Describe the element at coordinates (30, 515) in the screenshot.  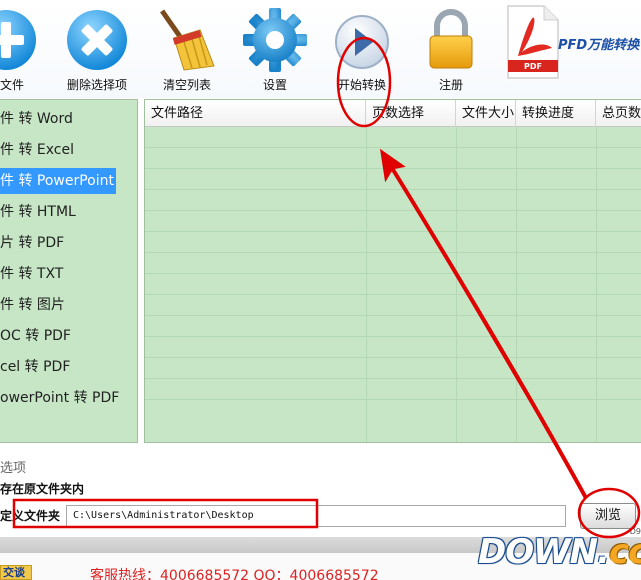
I see `custom-folder-option: 定义文件夹` at that location.